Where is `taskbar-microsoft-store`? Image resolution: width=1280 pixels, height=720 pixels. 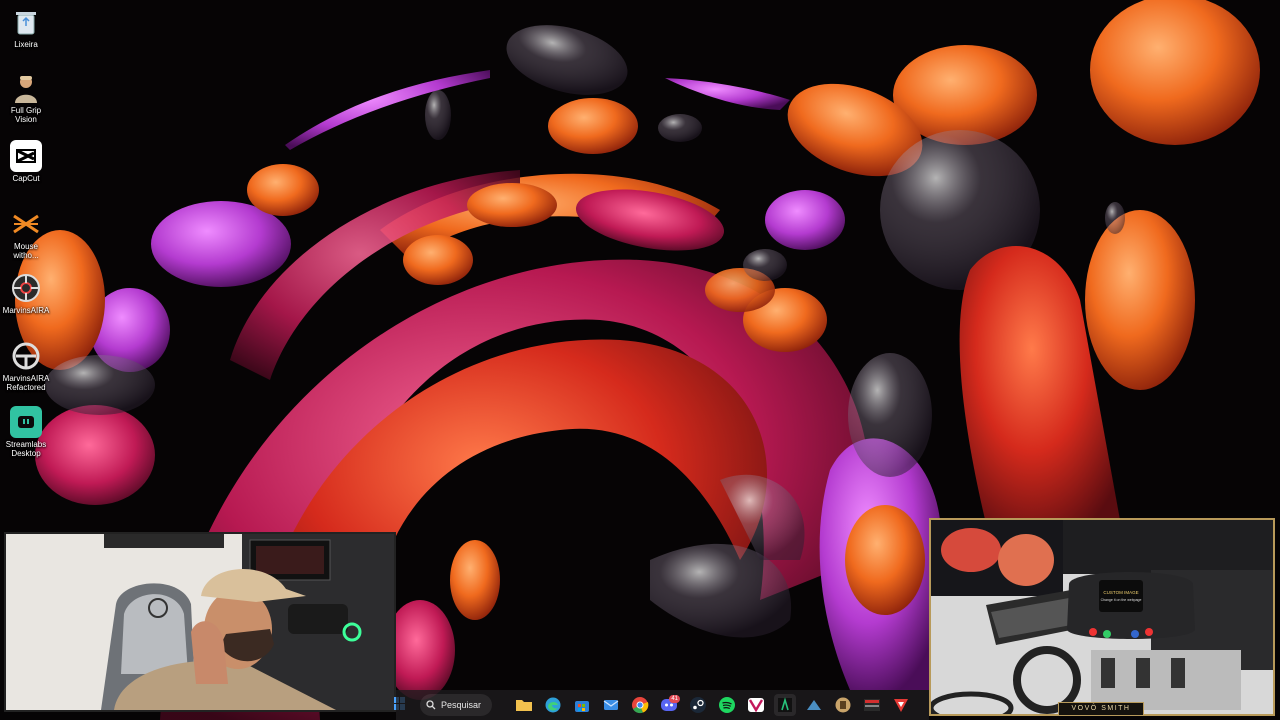
taskbar-microsoft-store is located at coordinates (582, 705).